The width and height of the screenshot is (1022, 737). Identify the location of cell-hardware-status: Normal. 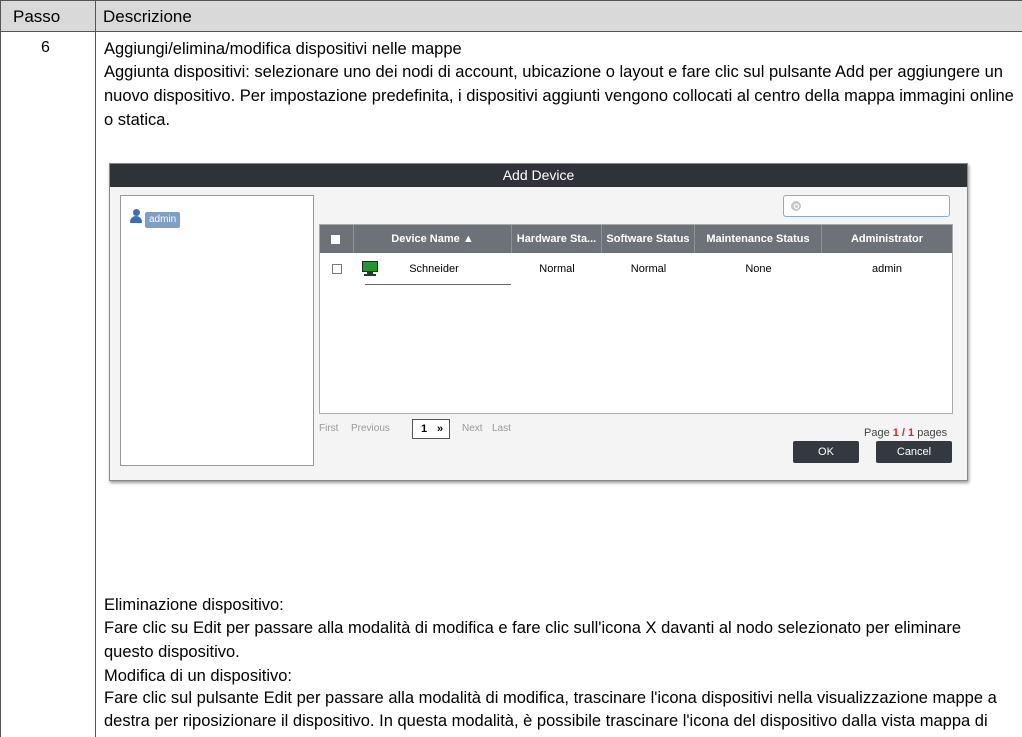
(557, 269).